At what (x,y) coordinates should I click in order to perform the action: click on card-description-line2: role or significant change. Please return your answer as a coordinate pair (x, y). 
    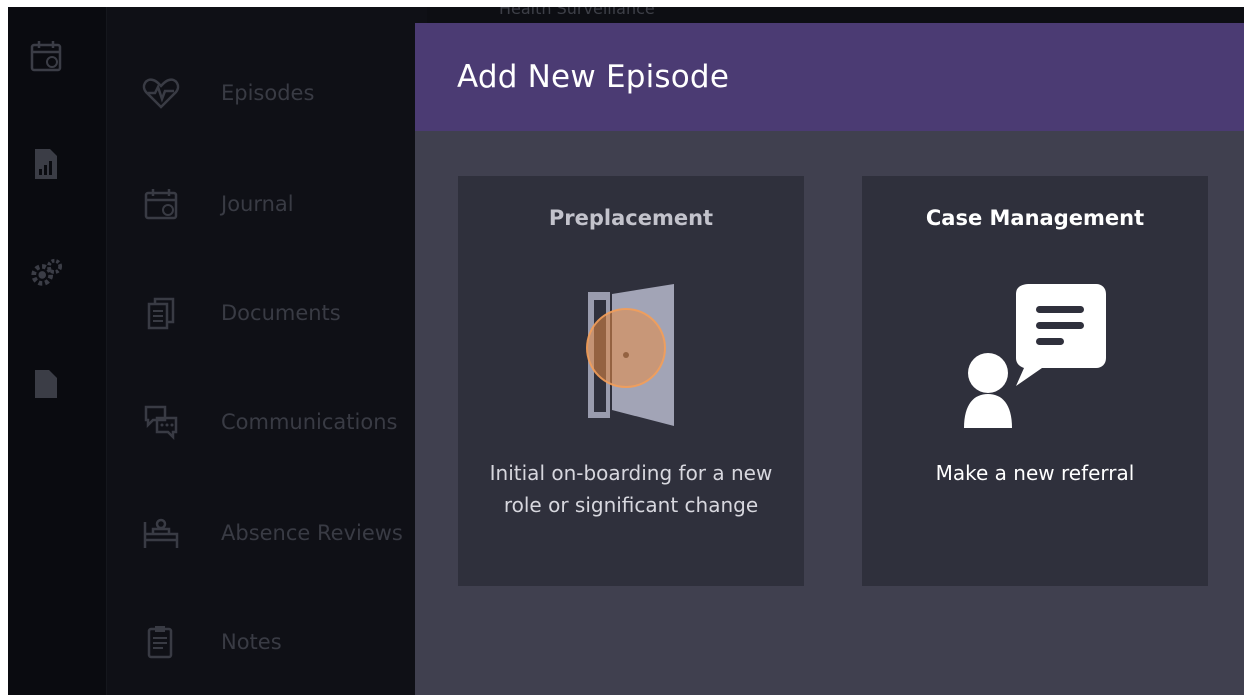
    Looking at the image, I should click on (631, 505).